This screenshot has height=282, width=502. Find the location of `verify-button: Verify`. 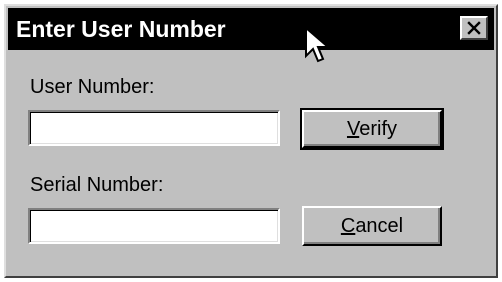

verify-button: Verify is located at coordinates (372, 129).